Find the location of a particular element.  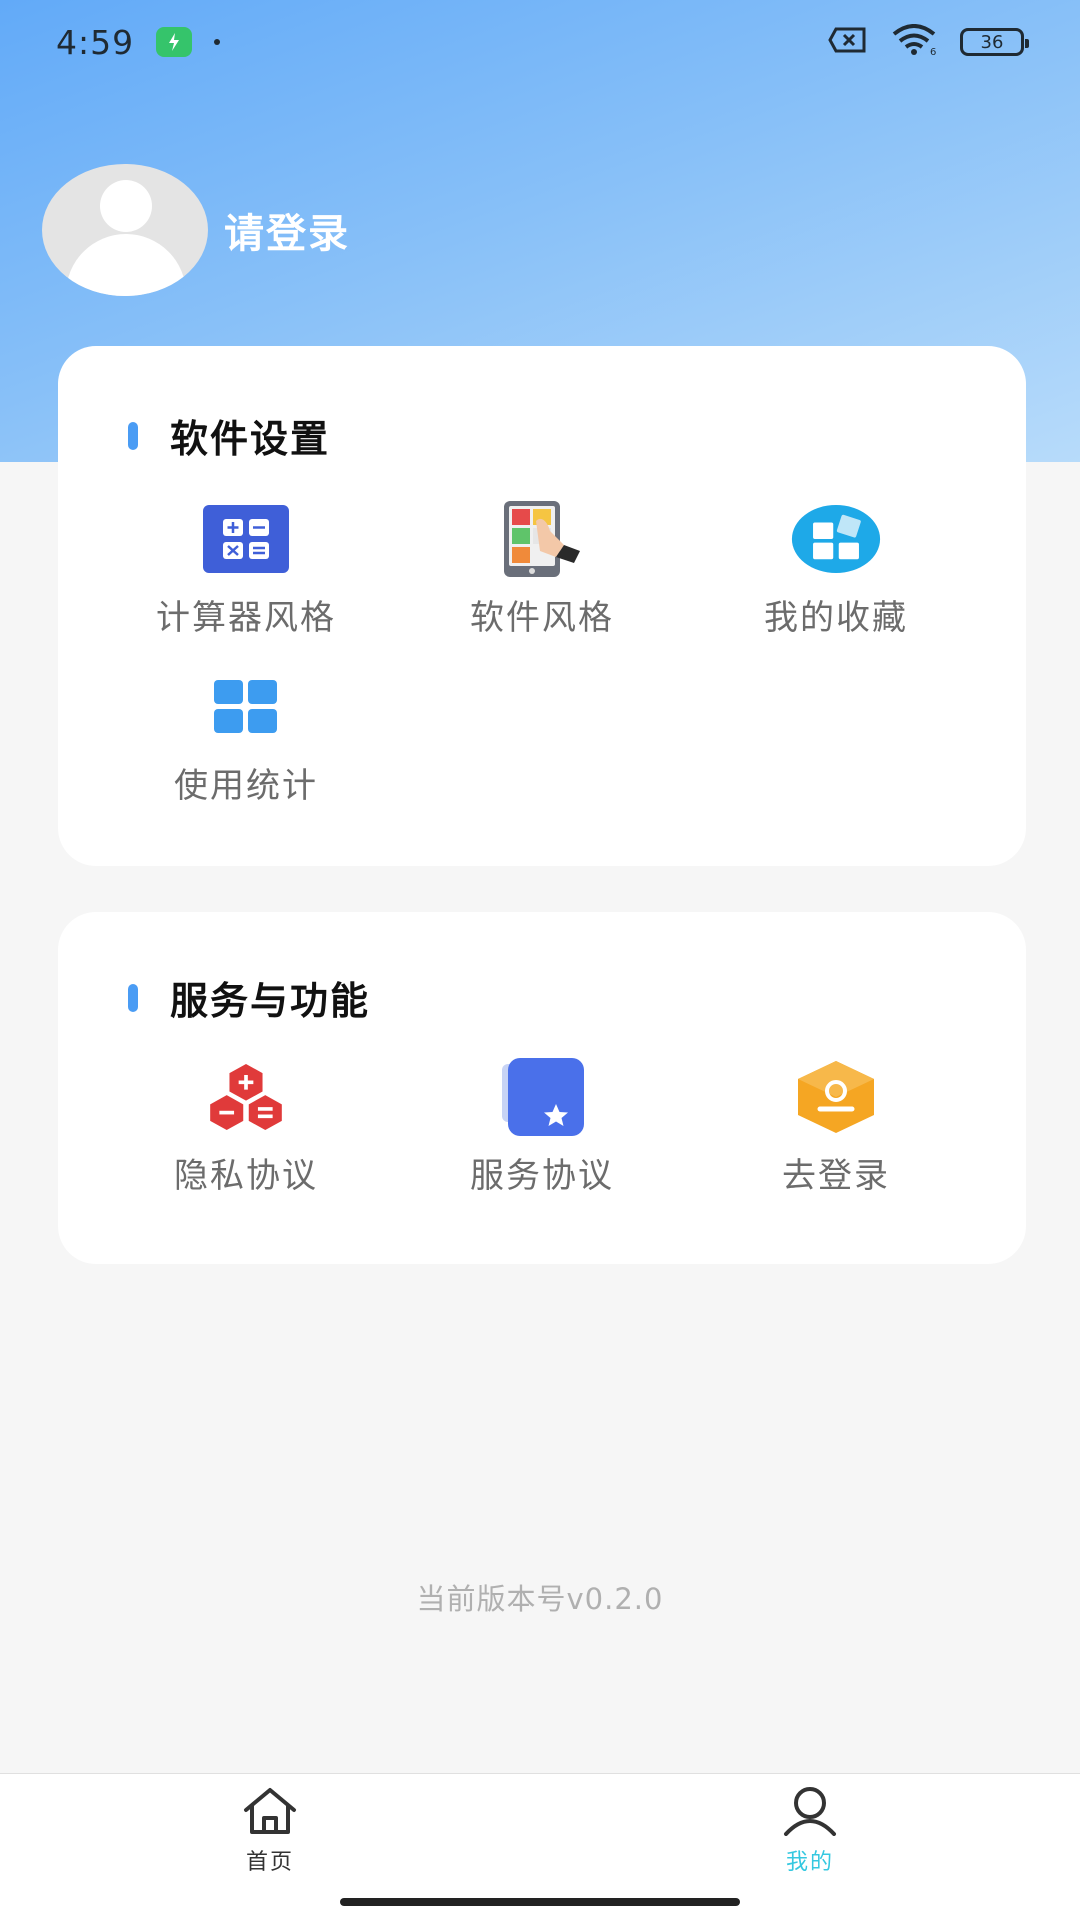

tab-mine: 我的 is located at coordinates (810, 1831).